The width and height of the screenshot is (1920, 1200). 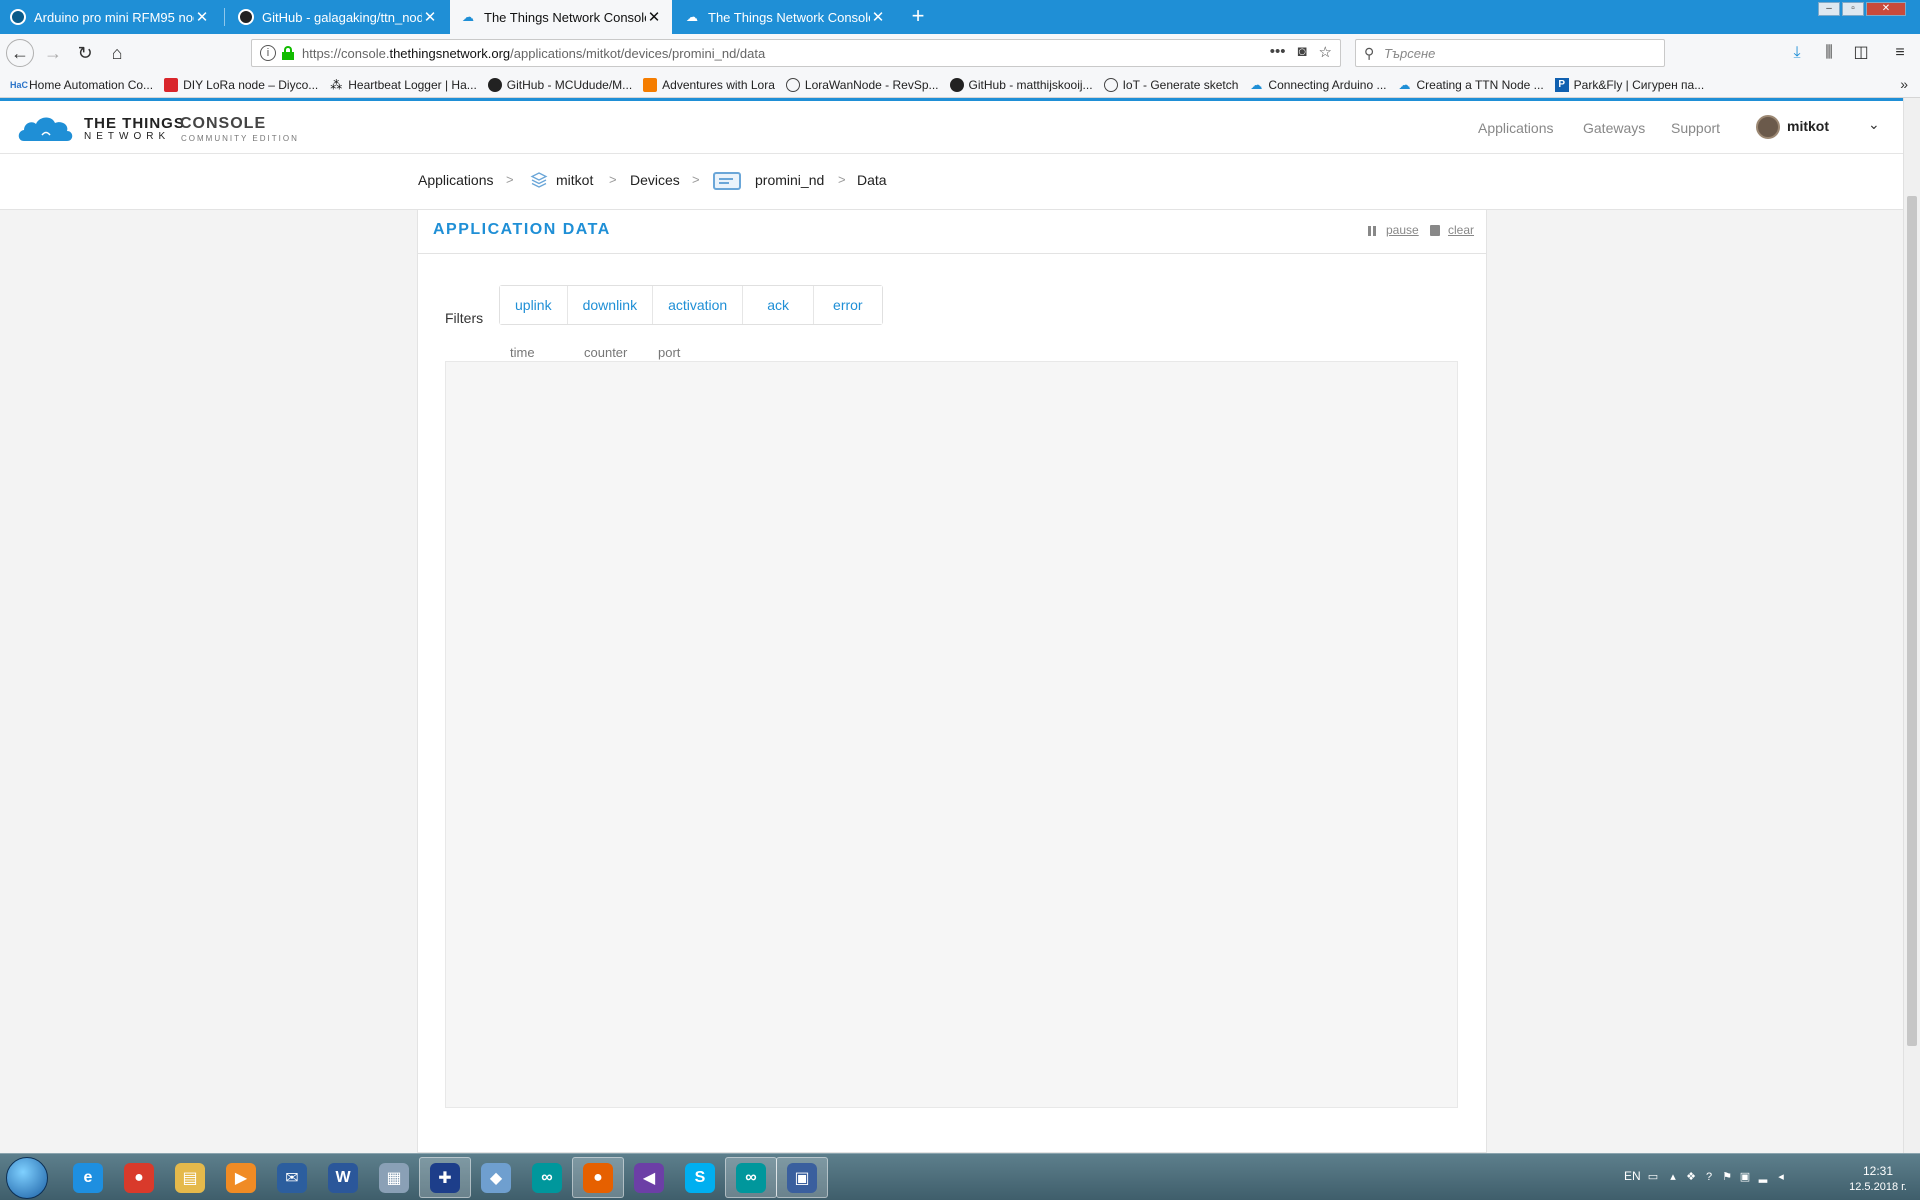 I want to click on reload-button: ↻, so click(x=85, y=53).